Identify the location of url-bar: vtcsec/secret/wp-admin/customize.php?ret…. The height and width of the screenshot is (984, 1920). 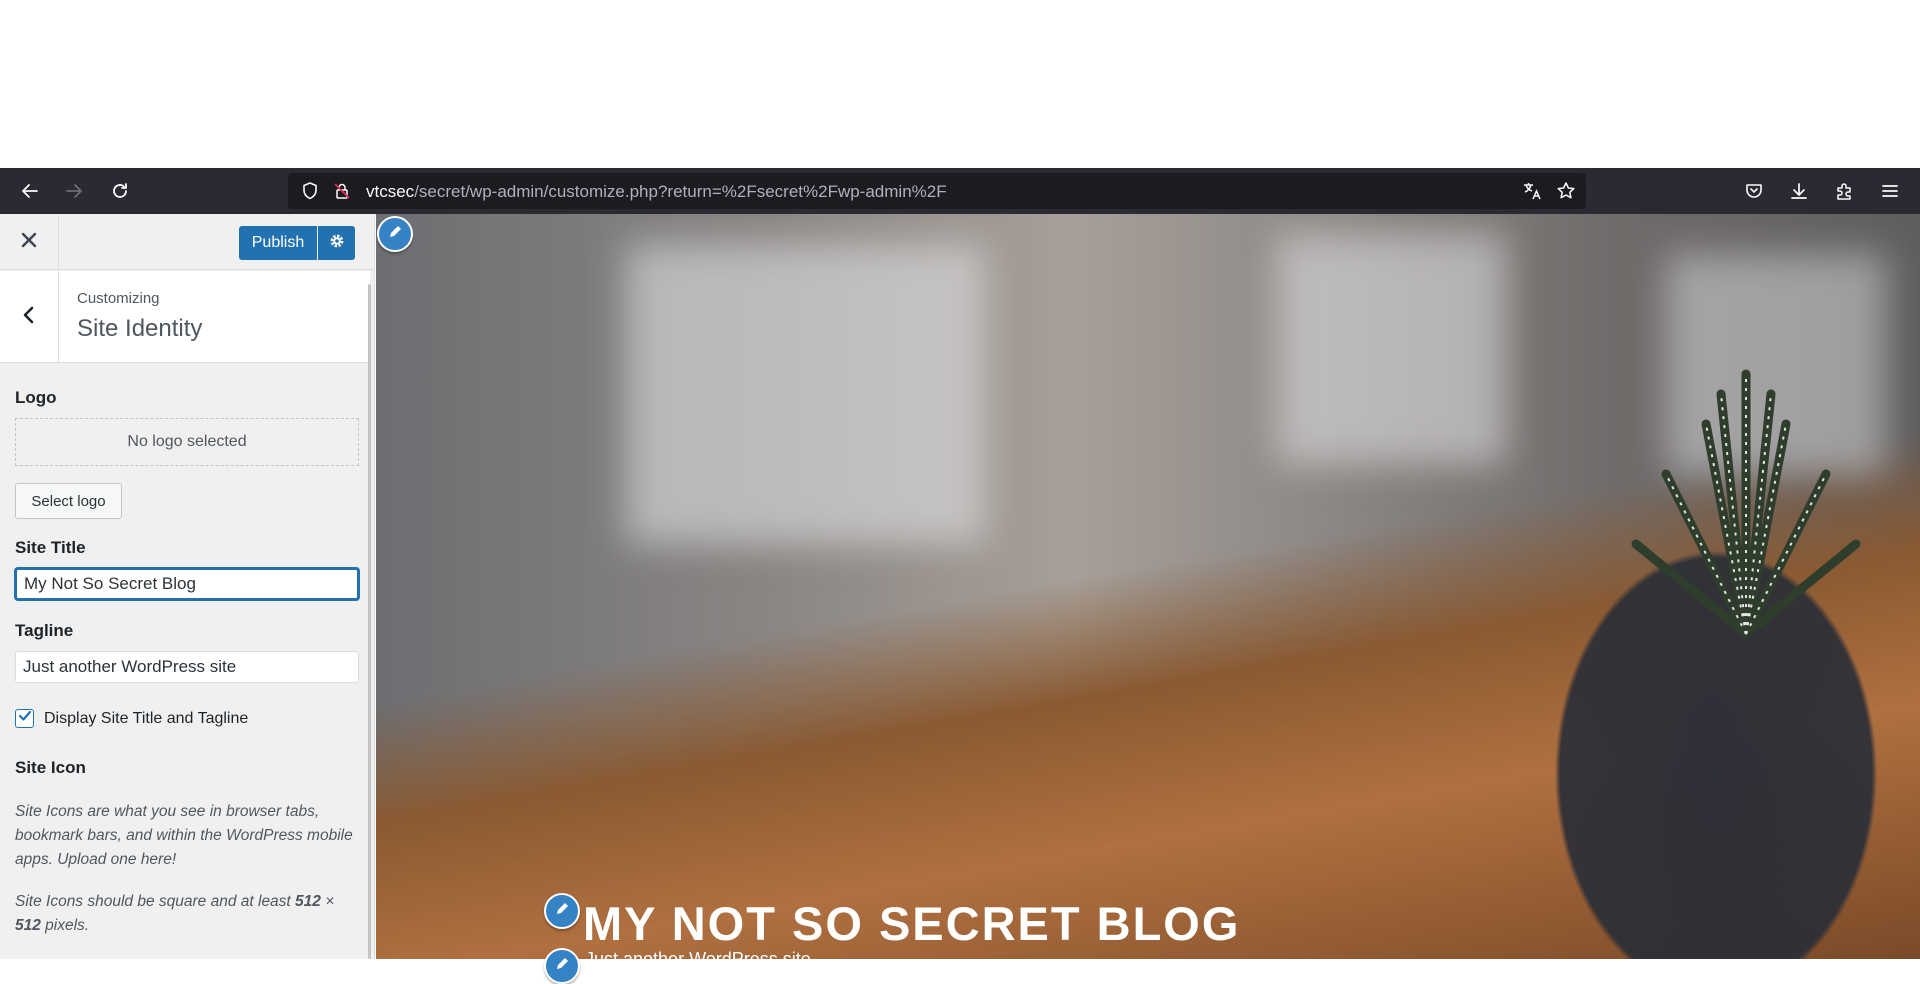
(937, 191).